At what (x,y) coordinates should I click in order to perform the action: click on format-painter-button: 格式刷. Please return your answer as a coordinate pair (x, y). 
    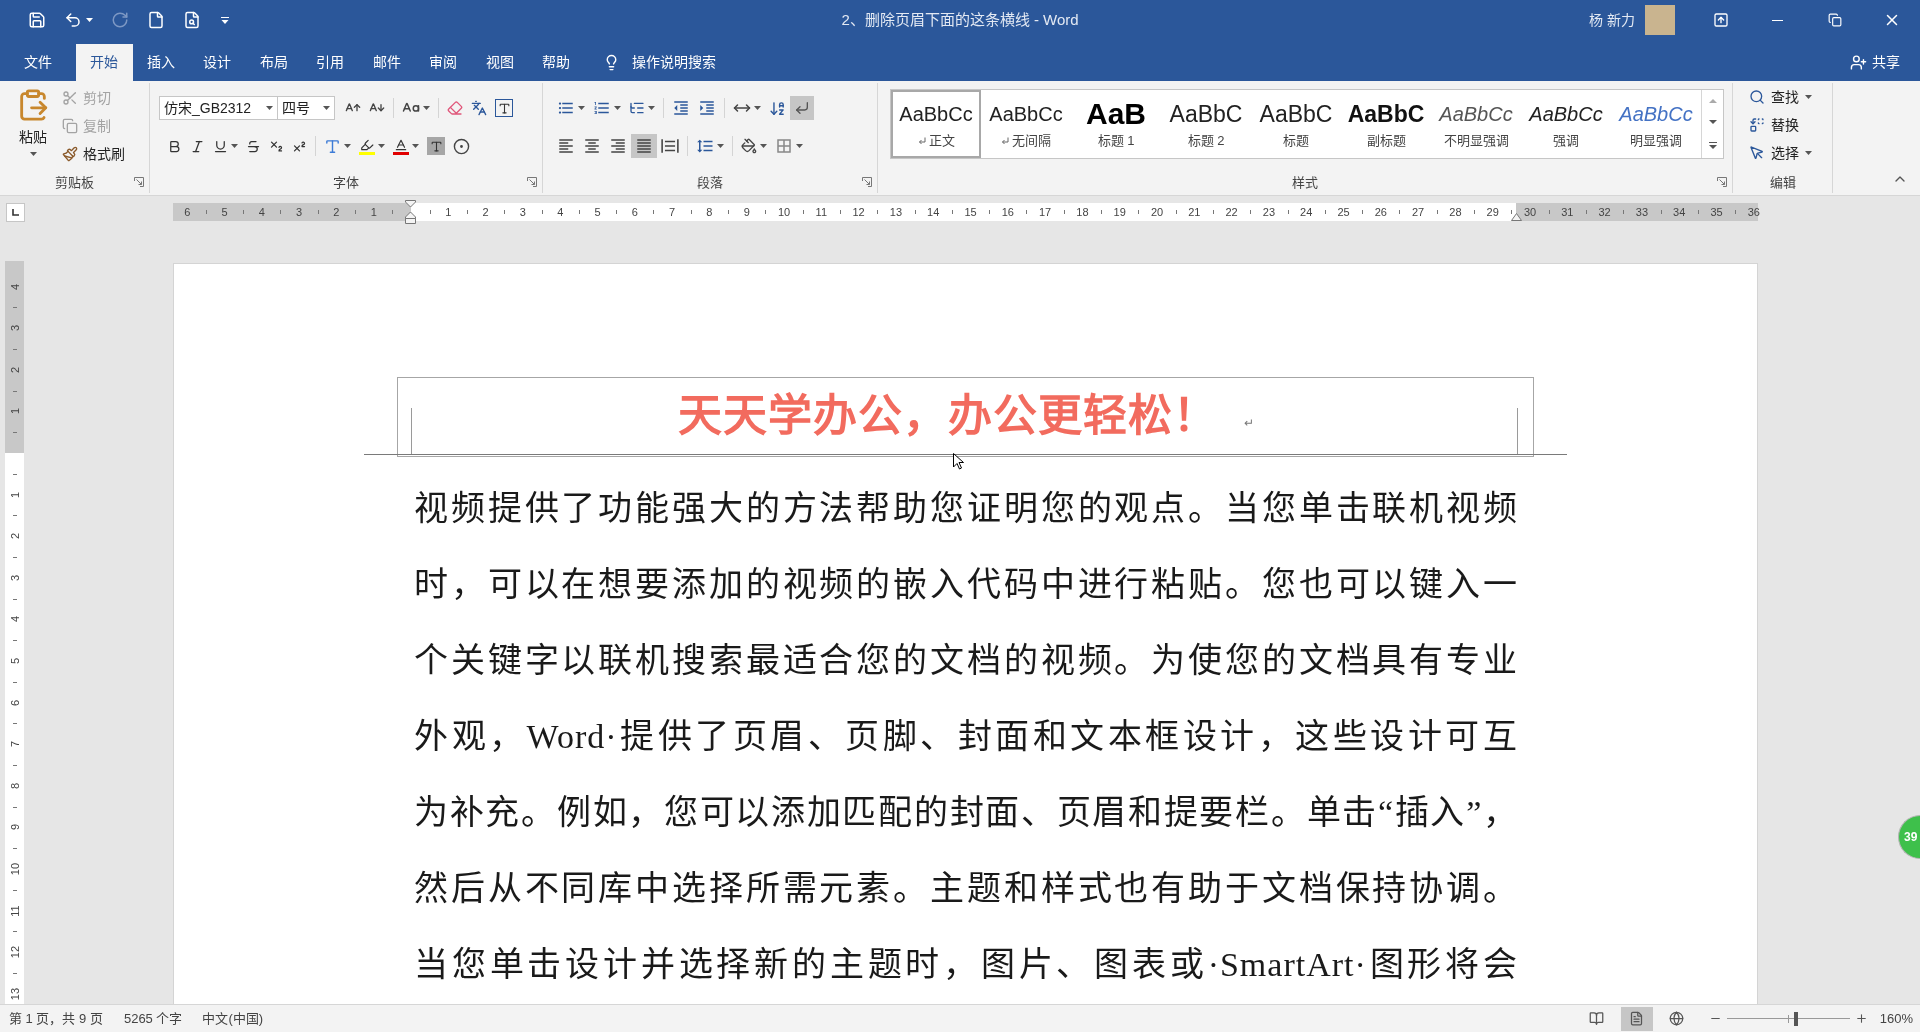
    Looking at the image, I should click on (93, 154).